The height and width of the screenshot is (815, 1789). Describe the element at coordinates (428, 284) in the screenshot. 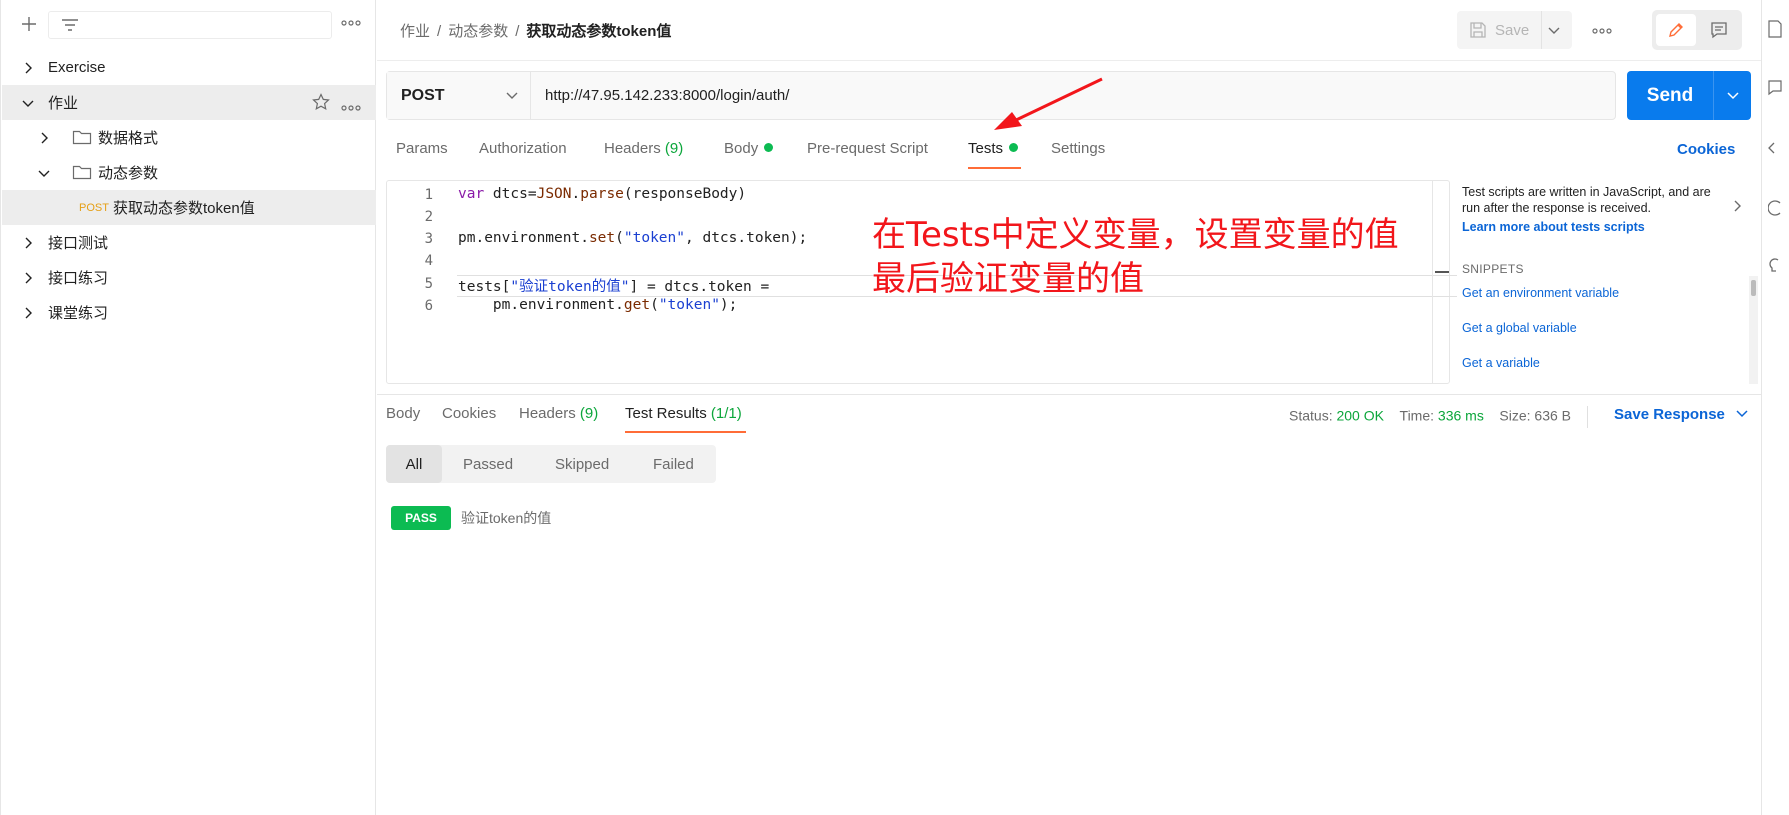

I see `line-number: 5` at that location.